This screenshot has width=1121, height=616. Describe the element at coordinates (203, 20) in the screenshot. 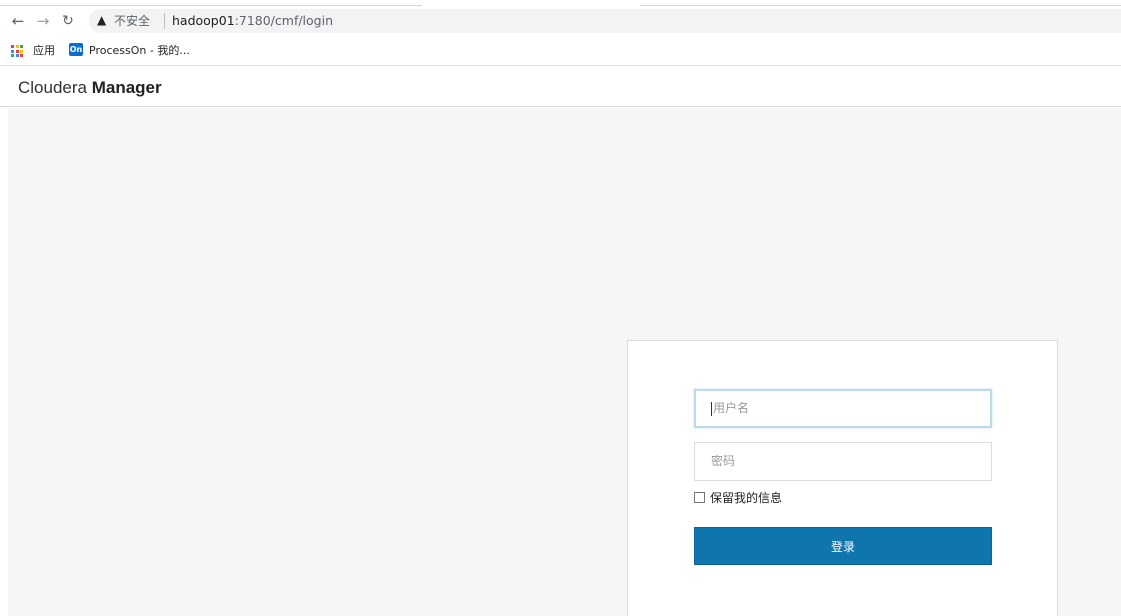

I see `url-host: hadoop01` at that location.